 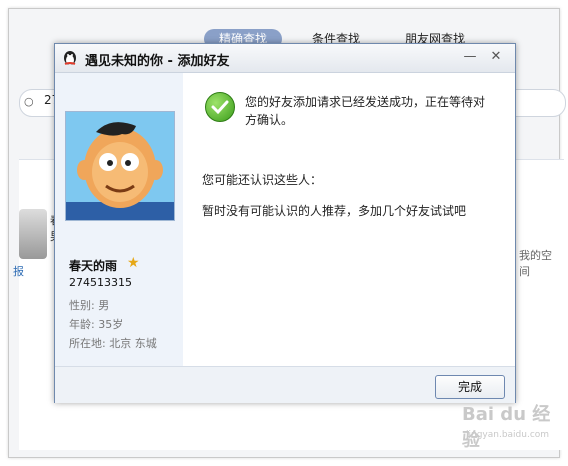 I want to click on contact-gender: 性别: 男, so click(x=89, y=305).